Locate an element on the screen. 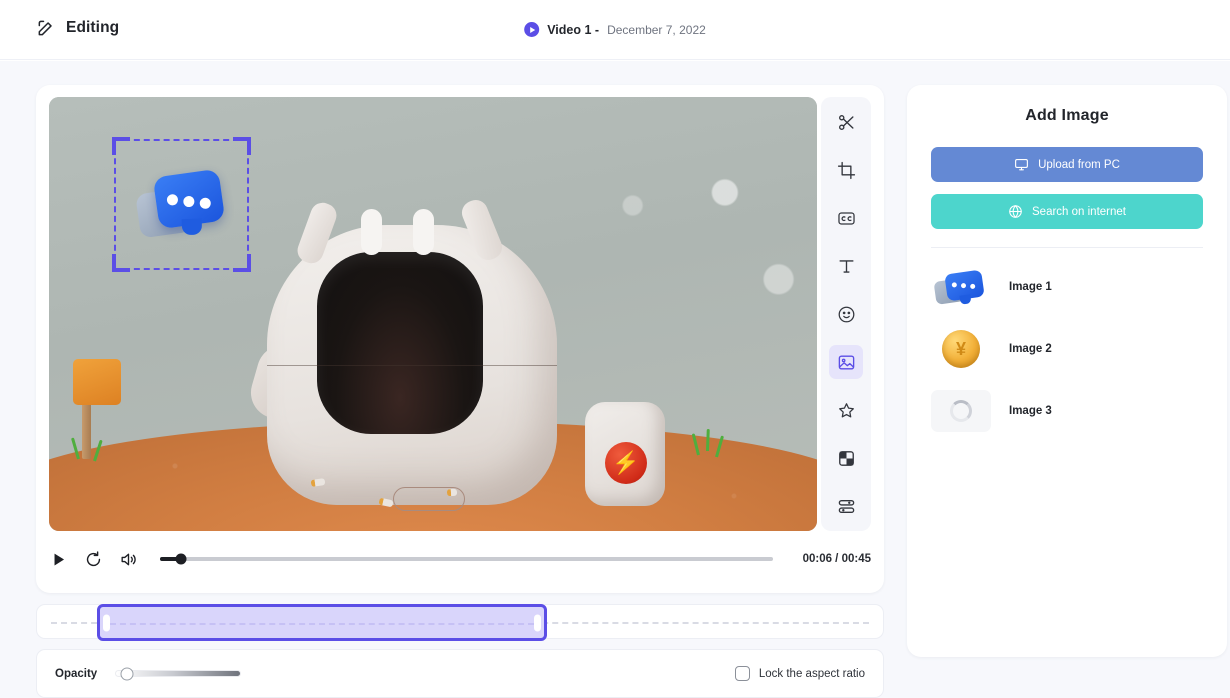 The height and width of the screenshot is (698, 1230). resize-handle-top-right is located at coordinates (242, 146).